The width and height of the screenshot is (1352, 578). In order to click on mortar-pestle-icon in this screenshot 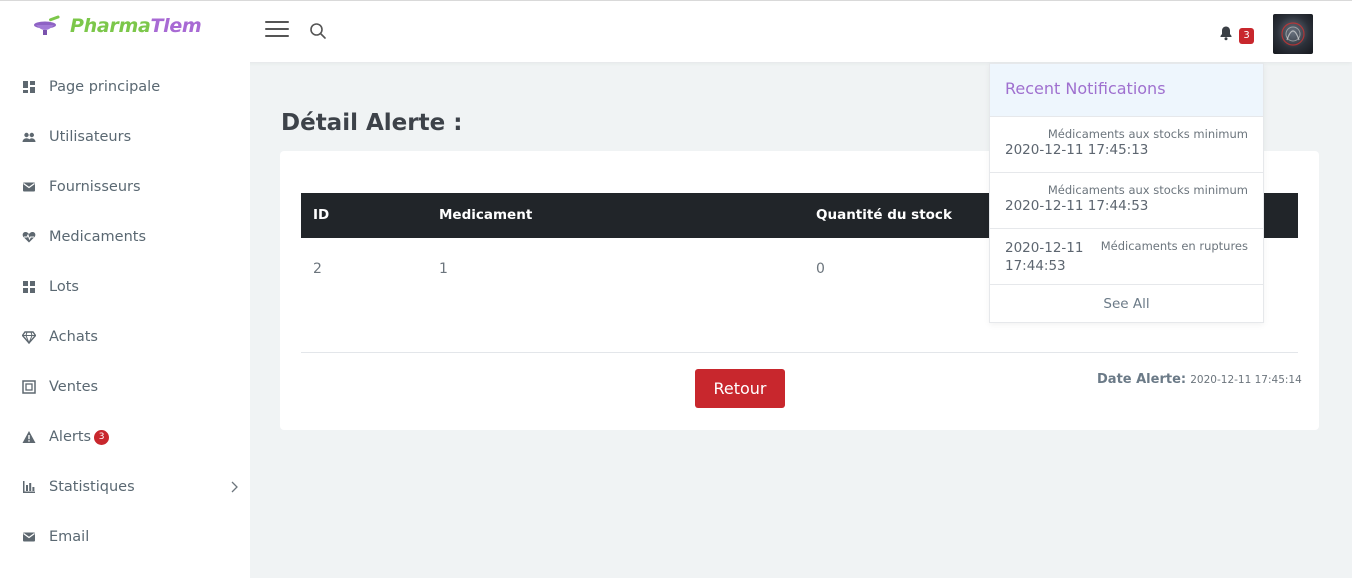, I will do `click(47, 25)`.